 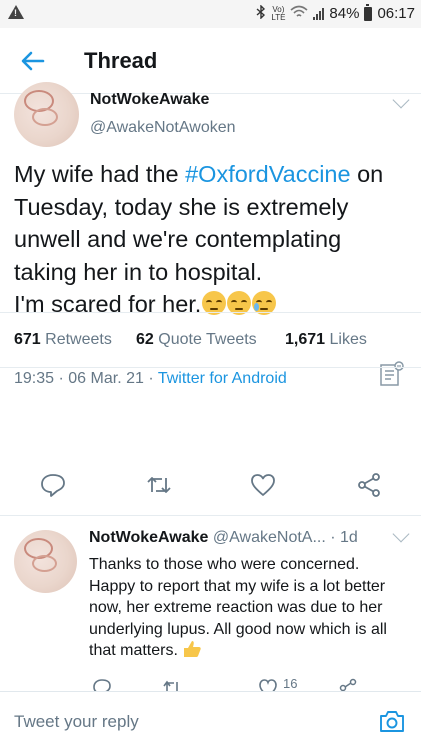 I want to click on volte-icon: Vo) LTE, so click(x=278, y=13).